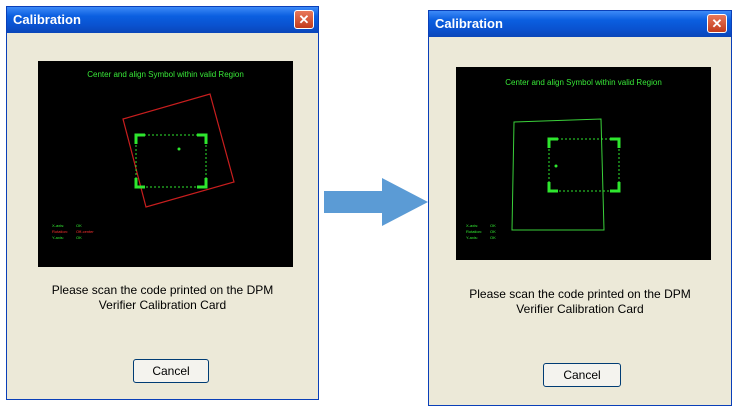 The image size is (736, 412). Describe the element at coordinates (376, 202) in the screenshot. I see `right-arrow-icon` at that location.